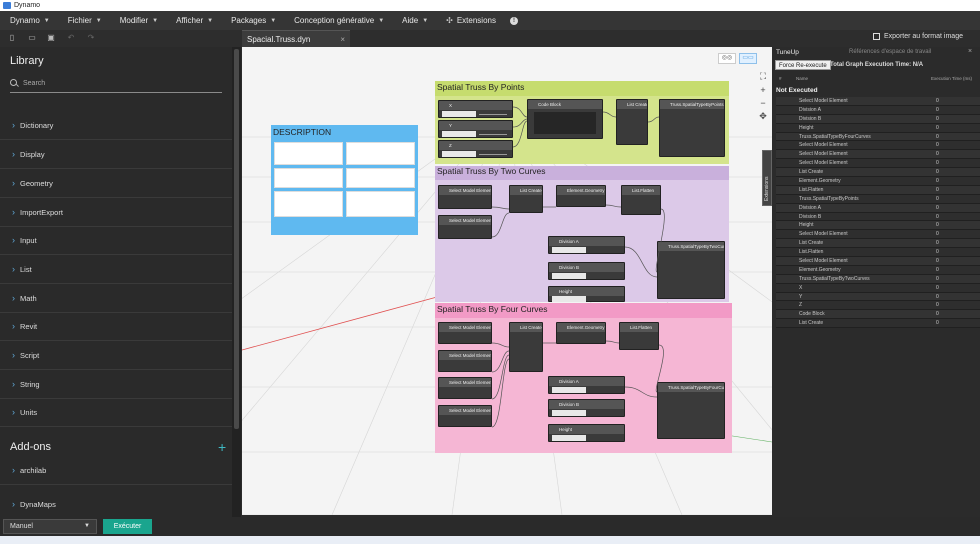 This screenshot has width=980, height=544. I want to click on new-file-icon: ▯, so click(12, 38).